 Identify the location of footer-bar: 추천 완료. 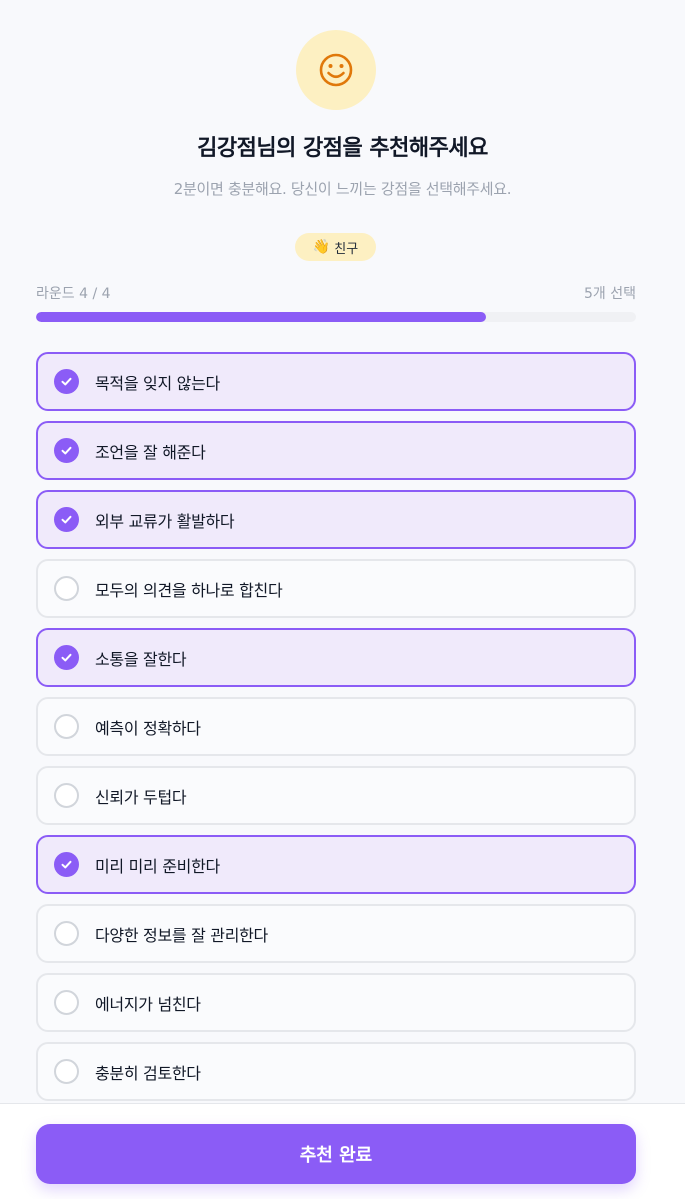
(342, 1151).